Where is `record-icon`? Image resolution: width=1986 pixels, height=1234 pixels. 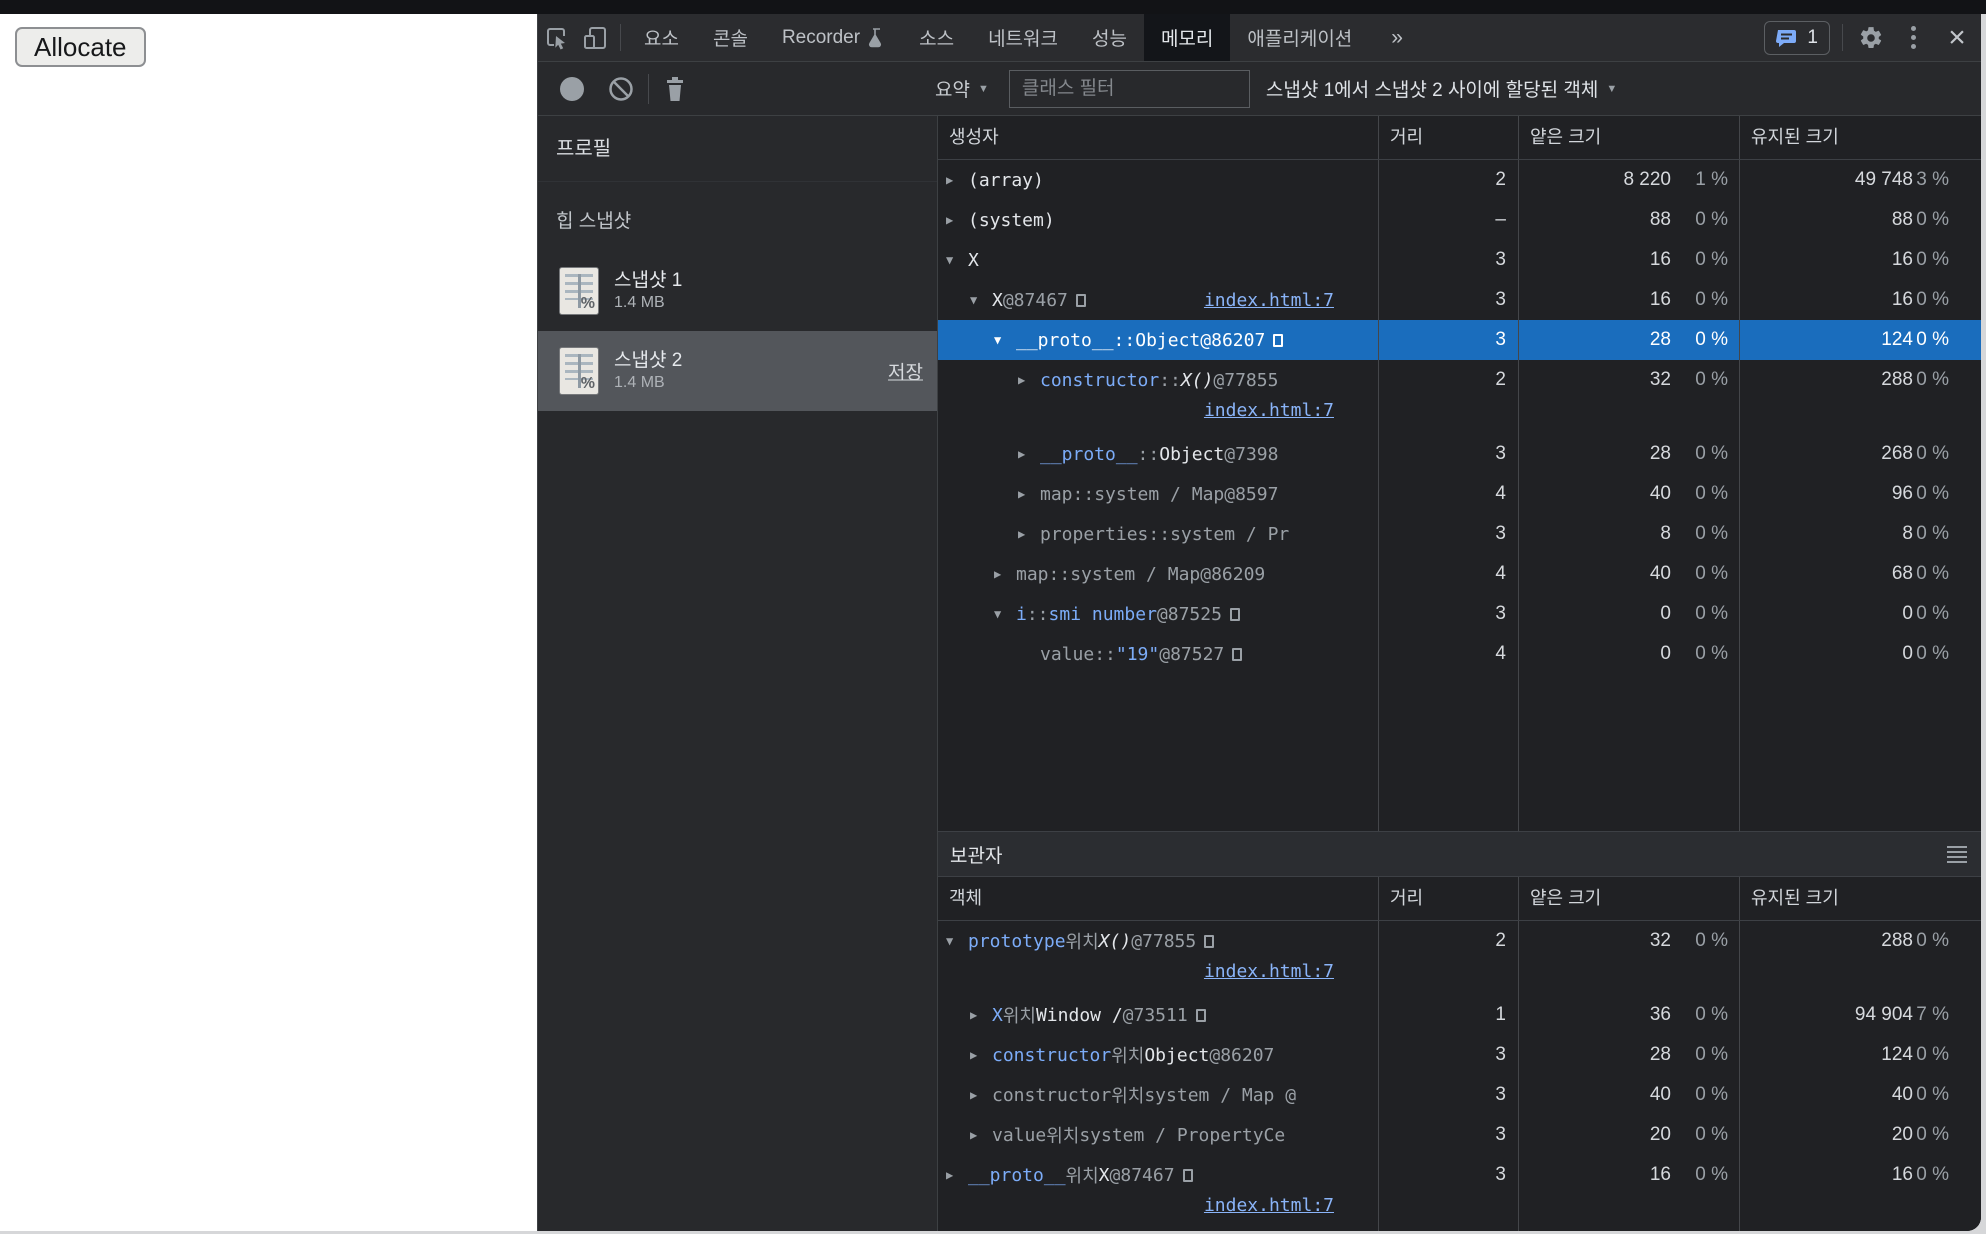 record-icon is located at coordinates (572, 88).